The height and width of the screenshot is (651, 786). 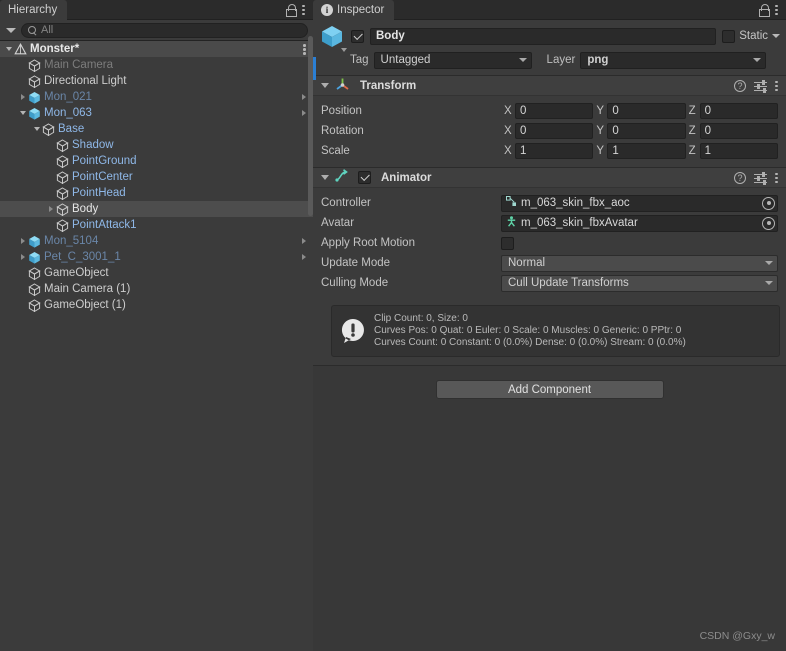 I want to click on static-checkbox, so click(x=729, y=36).